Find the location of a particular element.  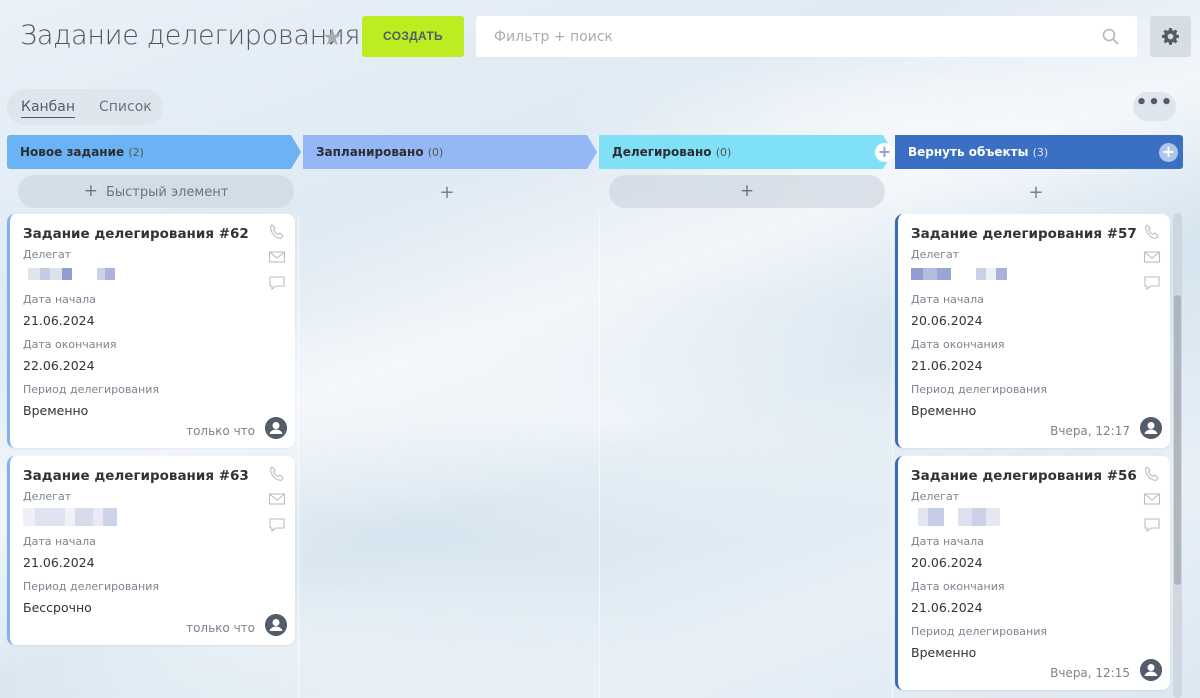

column-header-delegated: Делегировано (0) is located at coordinates (746, 152).